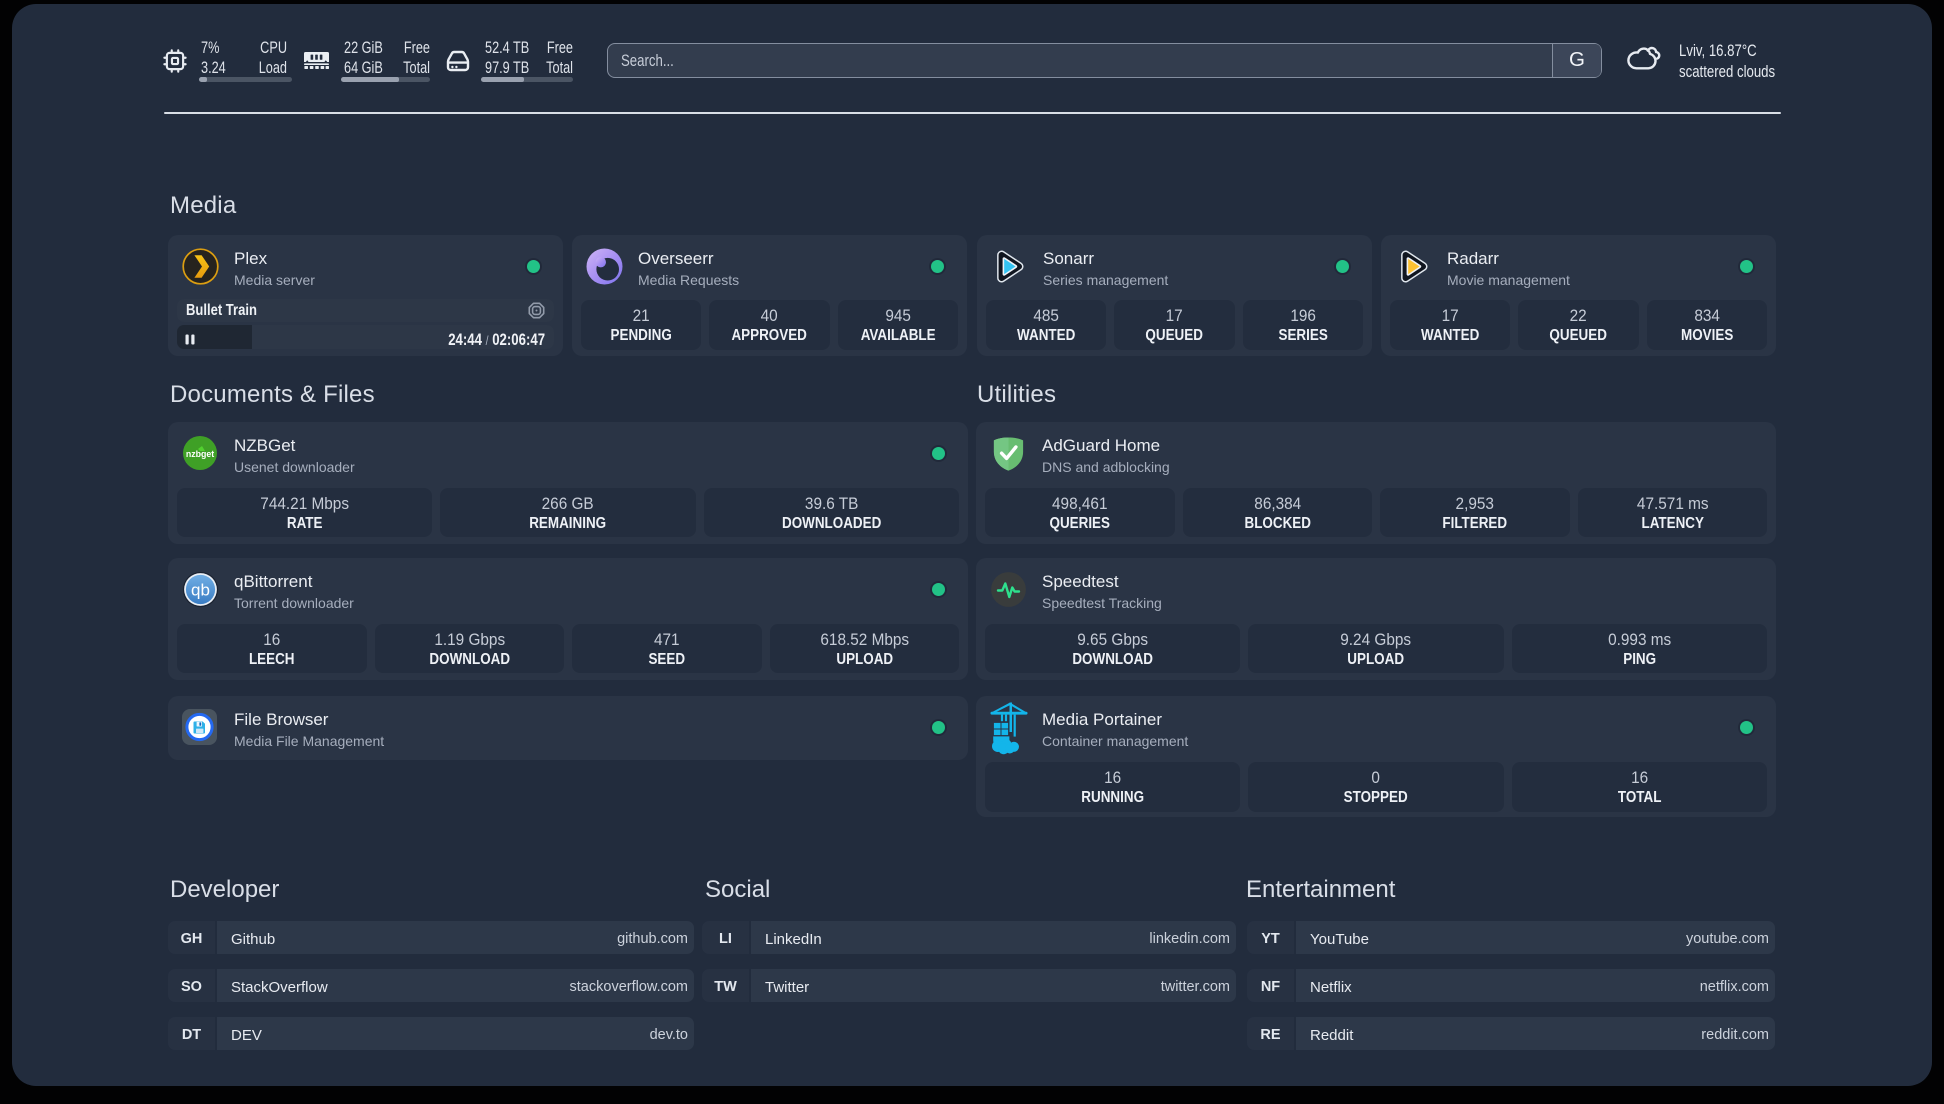  I want to click on svg-text: nzbget, so click(200, 454).